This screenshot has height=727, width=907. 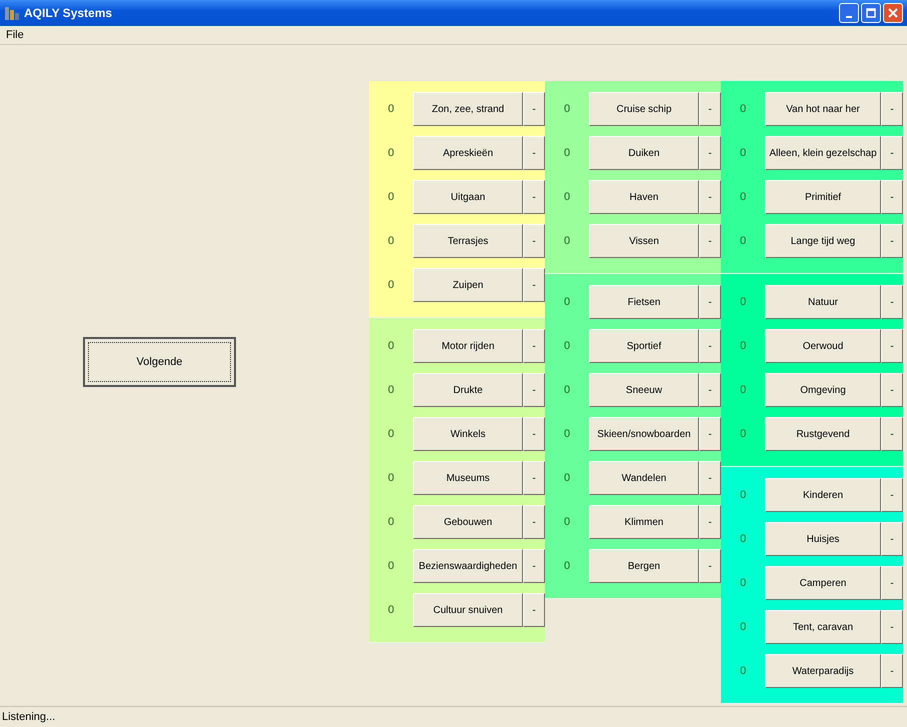 What do you see at coordinates (823, 495) in the screenshot?
I see `category-button: Kinderen` at bounding box center [823, 495].